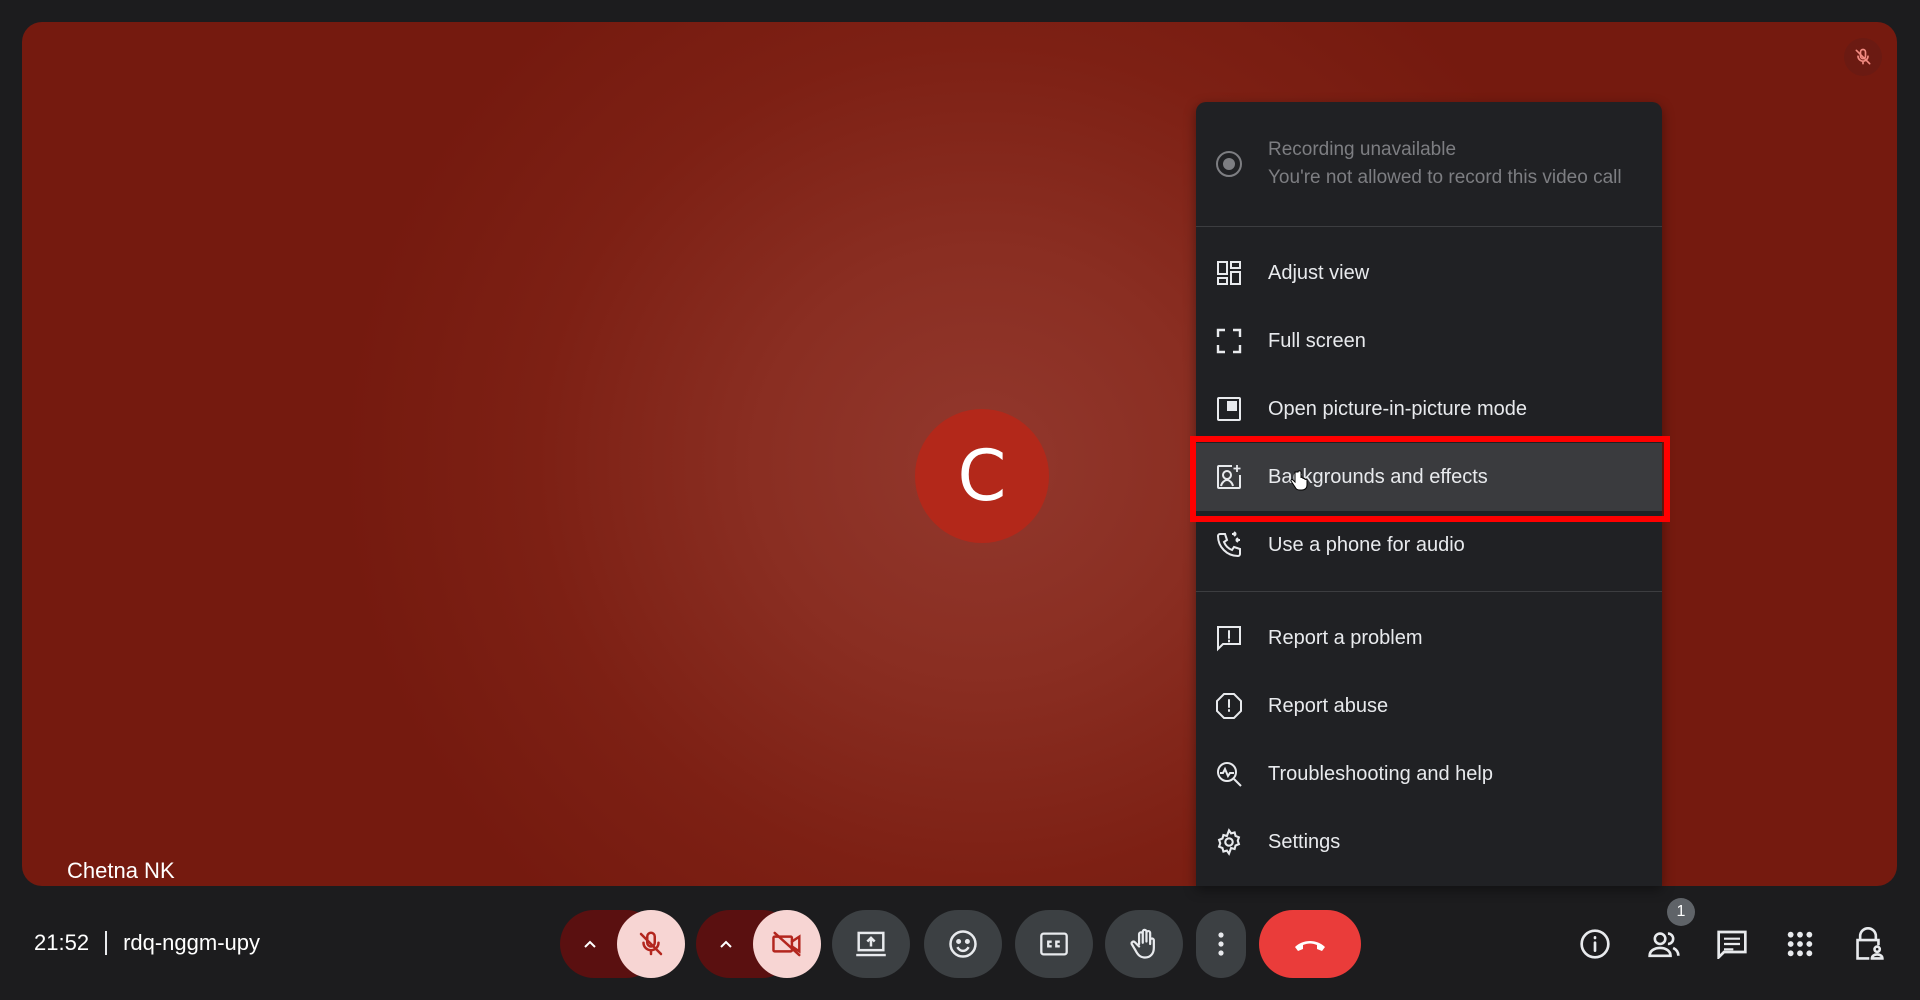 The height and width of the screenshot is (1000, 1920). I want to click on menu-item-label: Report a problem, so click(1345, 637).